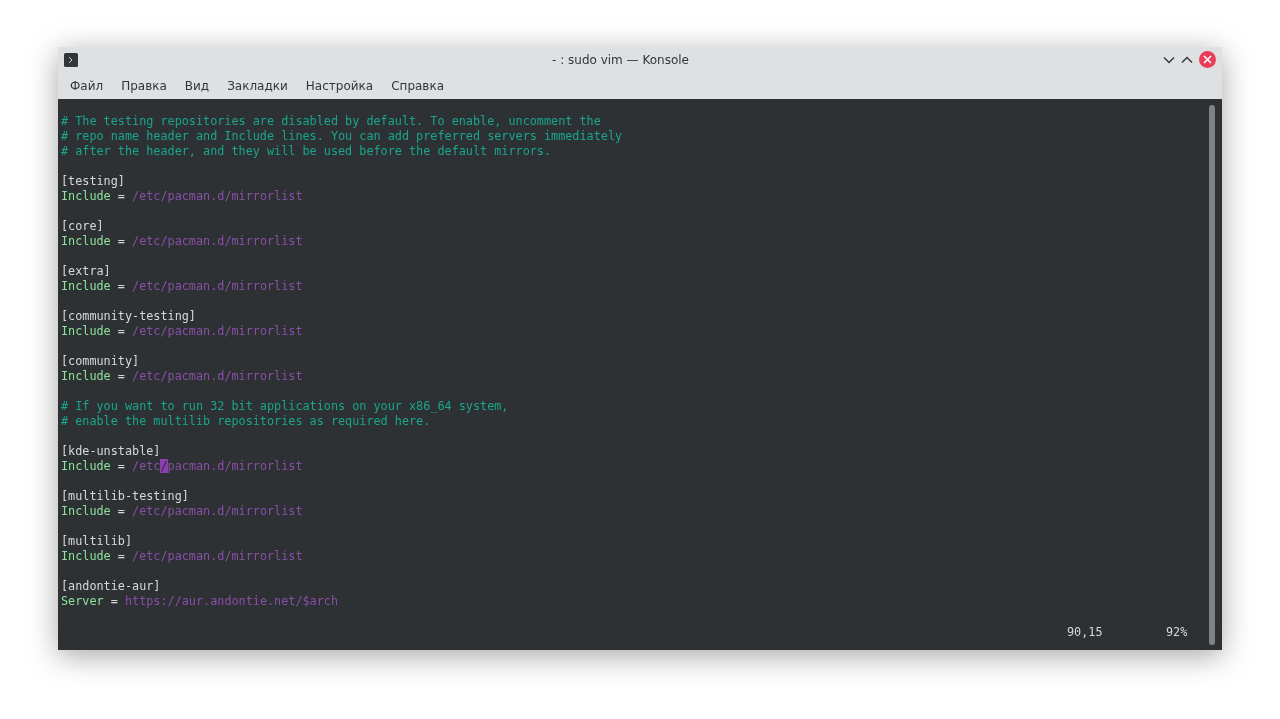 This screenshot has height=719, width=1280. I want to click on comment-line: # repo name header and Include lines. You can add preferred servers immediately, so click(342, 136).